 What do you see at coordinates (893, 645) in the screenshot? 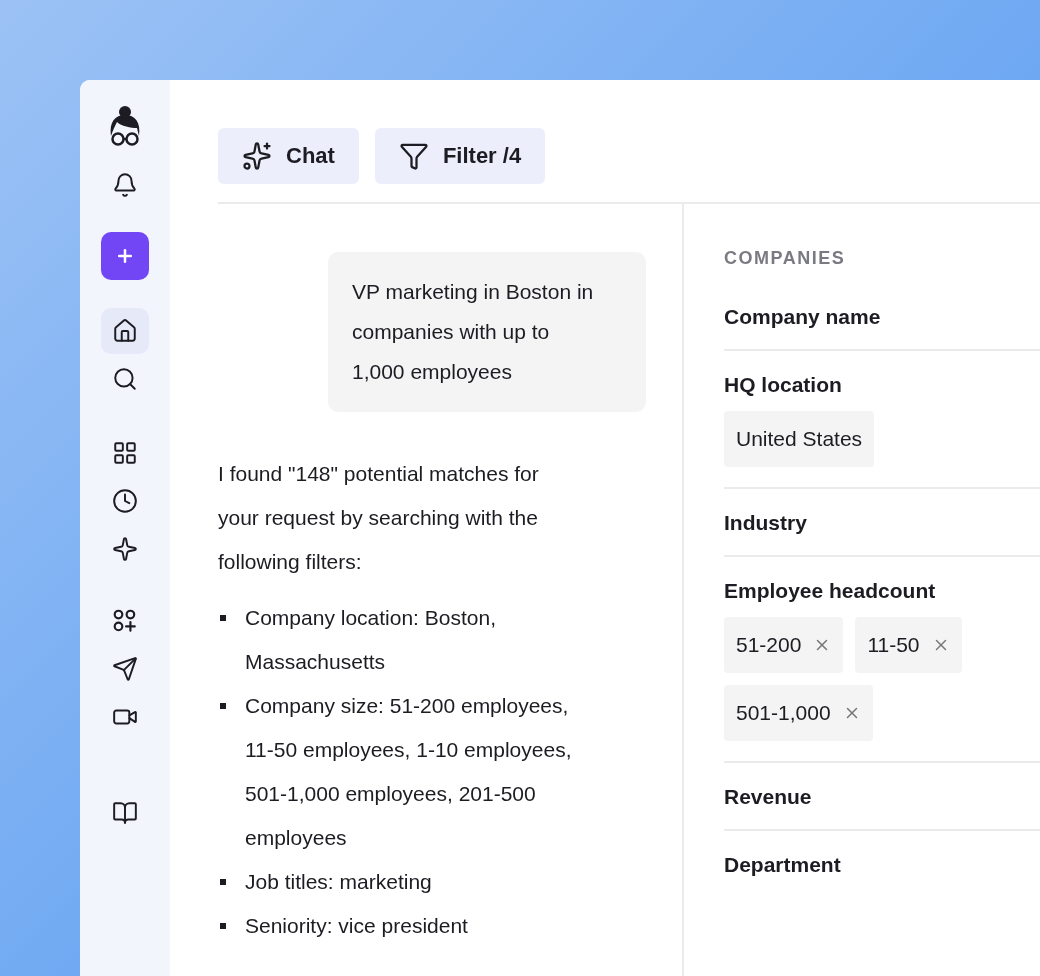
I see `chip-label: 11-50` at bounding box center [893, 645].